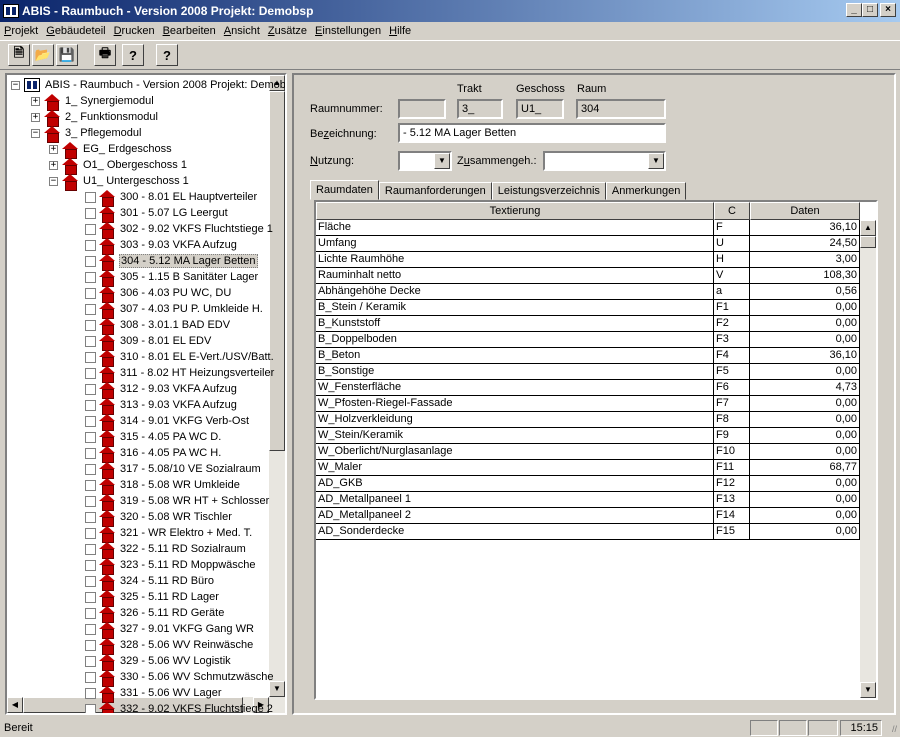 The width and height of the screenshot is (900, 737). I want to click on scroll-down-arrow-icon: ▼, so click(868, 690).